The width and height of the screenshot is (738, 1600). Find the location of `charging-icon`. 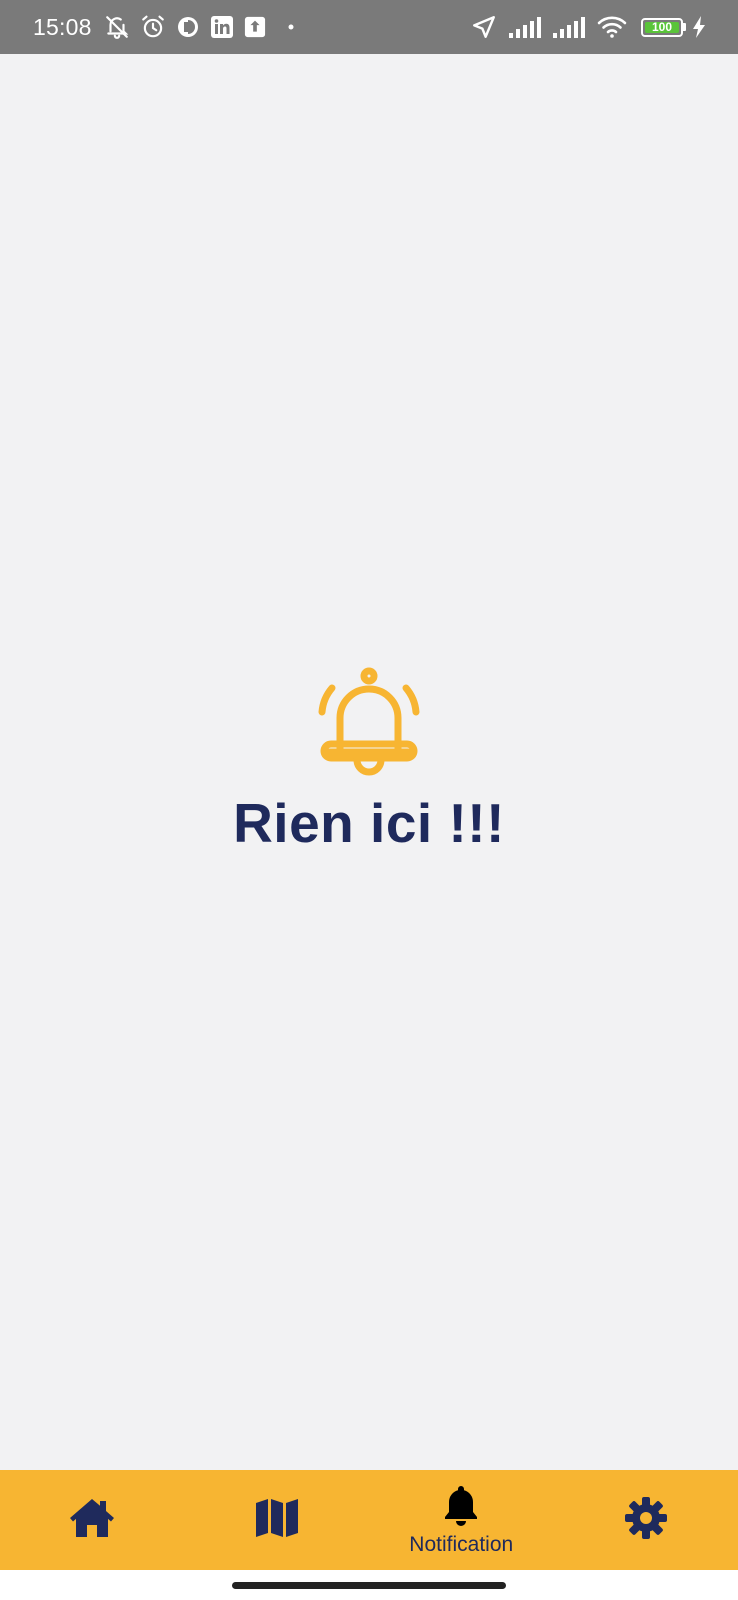

charging-icon is located at coordinates (699, 27).